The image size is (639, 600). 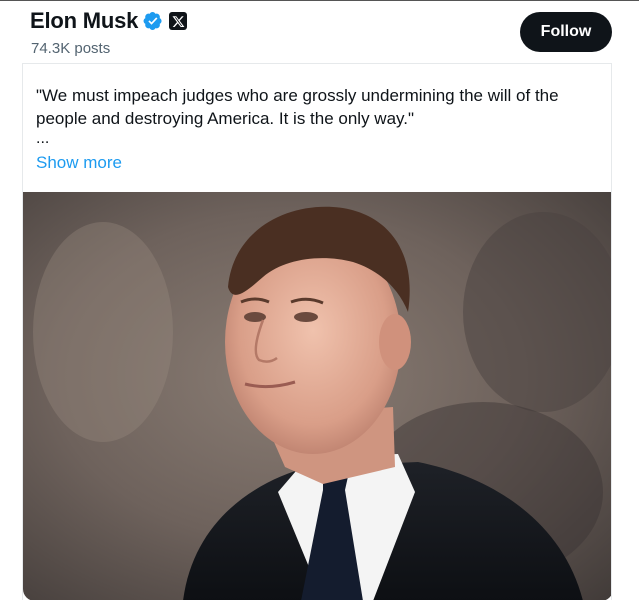 What do you see at coordinates (84, 21) in the screenshot?
I see `display-name: Elon Musk` at bounding box center [84, 21].